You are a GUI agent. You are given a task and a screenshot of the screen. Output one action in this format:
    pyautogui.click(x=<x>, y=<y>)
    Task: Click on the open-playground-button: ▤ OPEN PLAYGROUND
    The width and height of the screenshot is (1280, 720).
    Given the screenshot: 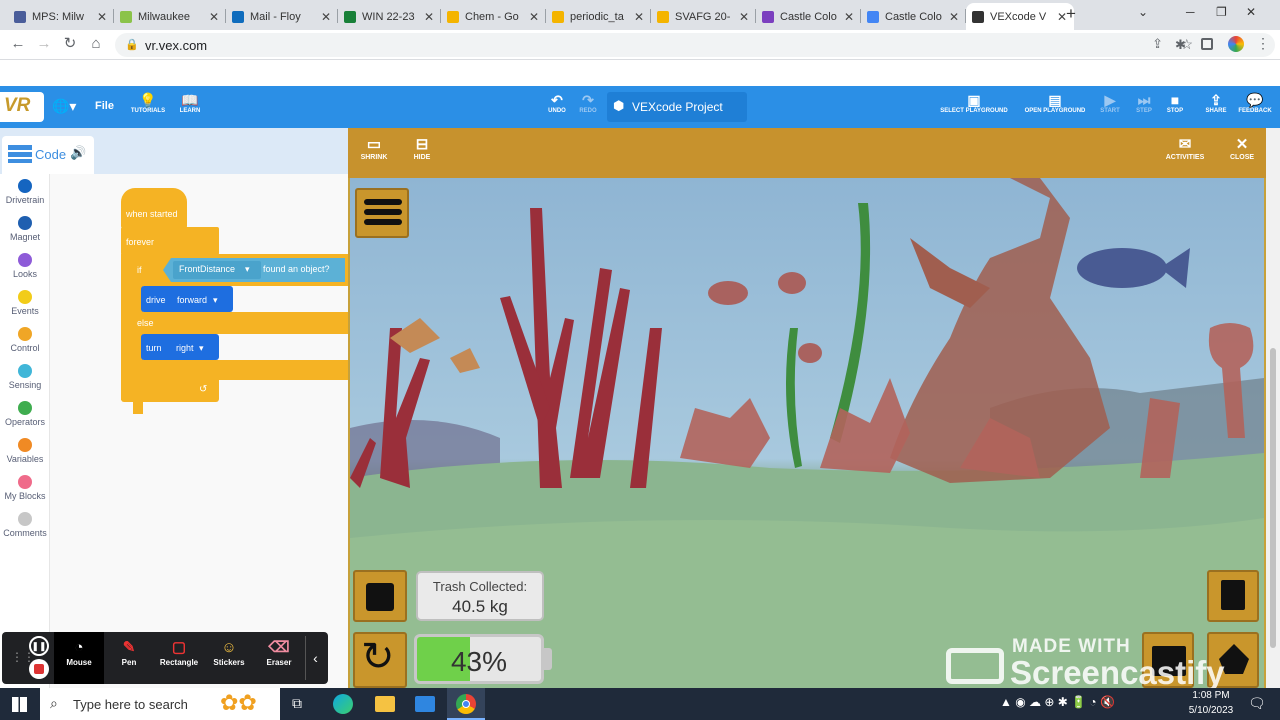 What is the action you would take?
    pyautogui.click(x=1055, y=103)
    